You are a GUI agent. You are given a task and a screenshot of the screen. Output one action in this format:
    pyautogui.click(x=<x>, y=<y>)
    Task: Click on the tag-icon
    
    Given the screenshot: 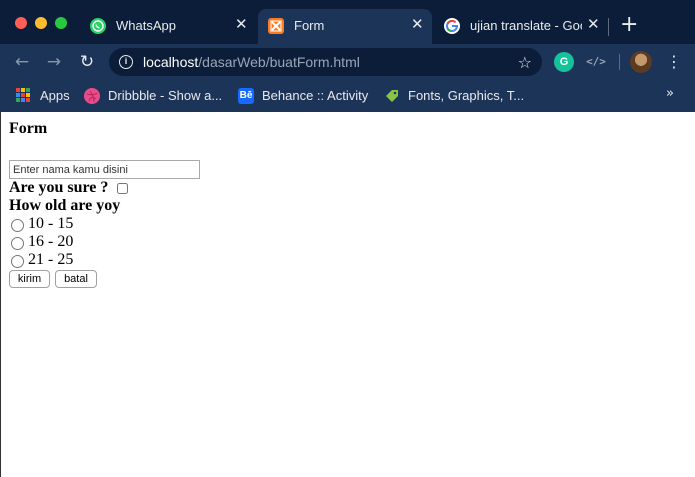 What is the action you would take?
    pyautogui.click(x=392, y=96)
    